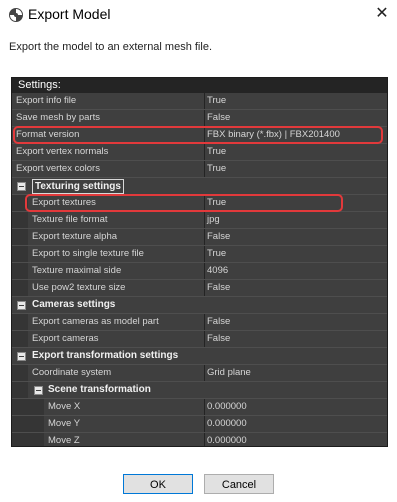  Describe the element at coordinates (69, 14) in the screenshot. I see `window-title: Export Model` at that location.